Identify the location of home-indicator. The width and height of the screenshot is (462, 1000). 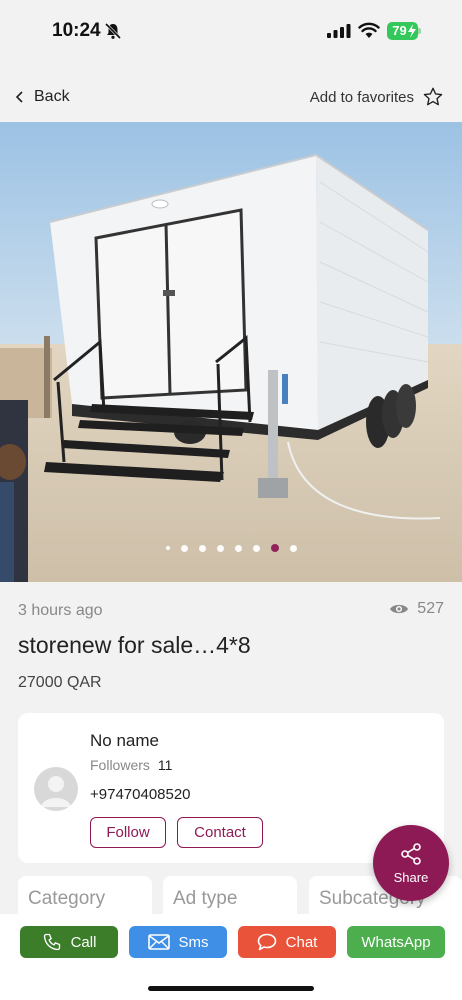
(231, 988).